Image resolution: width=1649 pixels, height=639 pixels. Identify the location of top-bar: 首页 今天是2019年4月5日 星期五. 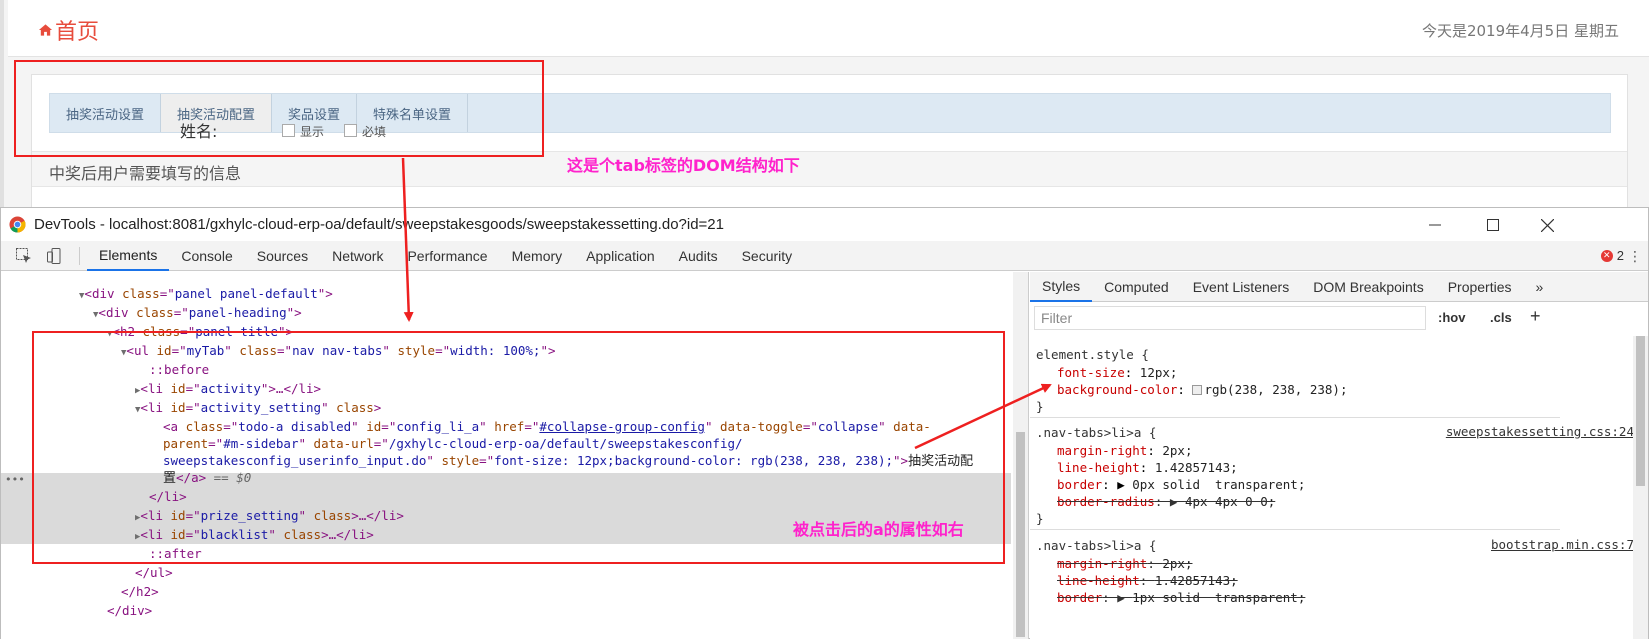
(828, 28).